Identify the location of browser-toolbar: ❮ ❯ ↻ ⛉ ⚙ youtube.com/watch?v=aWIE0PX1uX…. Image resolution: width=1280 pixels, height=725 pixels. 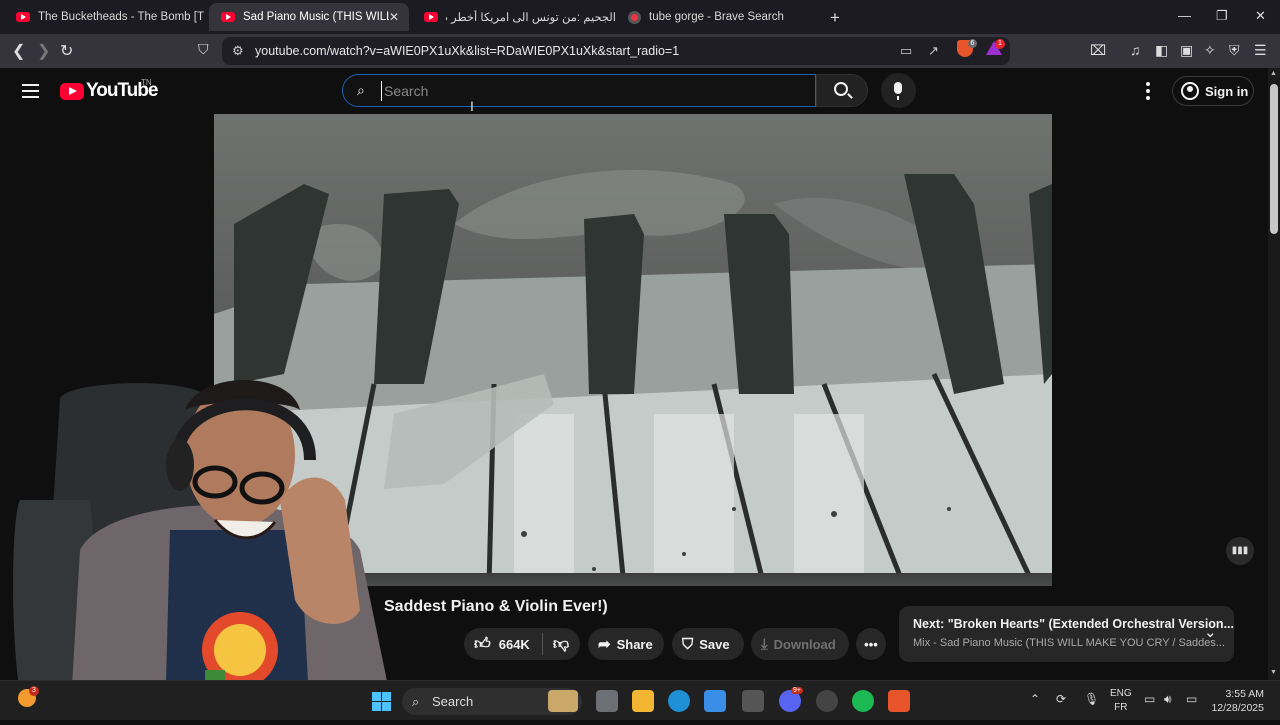
(640, 51).